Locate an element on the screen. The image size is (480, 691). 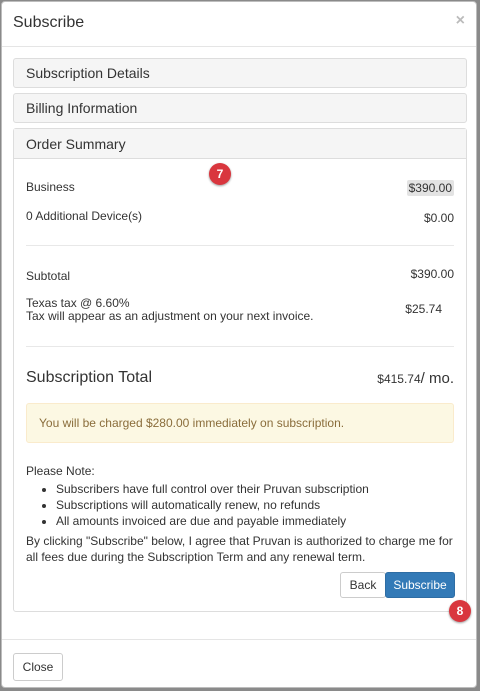
tax-value: $25.74 is located at coordinates (423, 309).